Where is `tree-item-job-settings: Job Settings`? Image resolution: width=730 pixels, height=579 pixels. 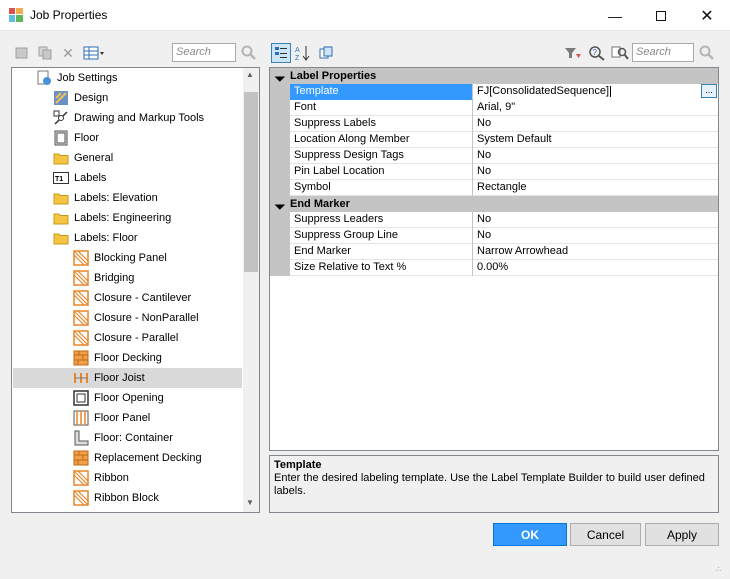
tree-item-job-settings: Job Settings is located at coordinates (77, 78).